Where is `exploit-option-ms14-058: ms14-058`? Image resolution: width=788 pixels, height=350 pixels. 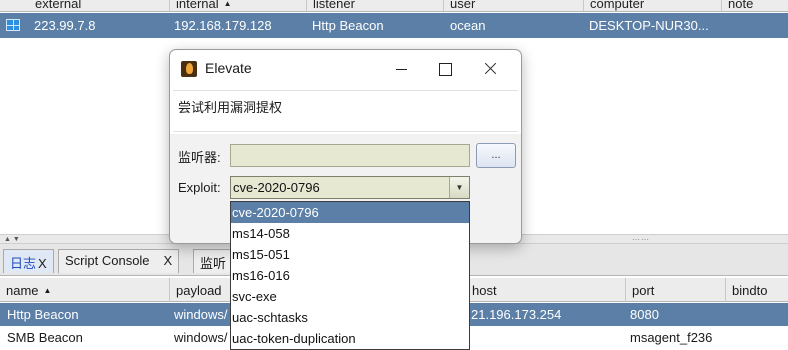 exploit-option-ms14-058: ms14-058 is located at coordinates (350, 233).